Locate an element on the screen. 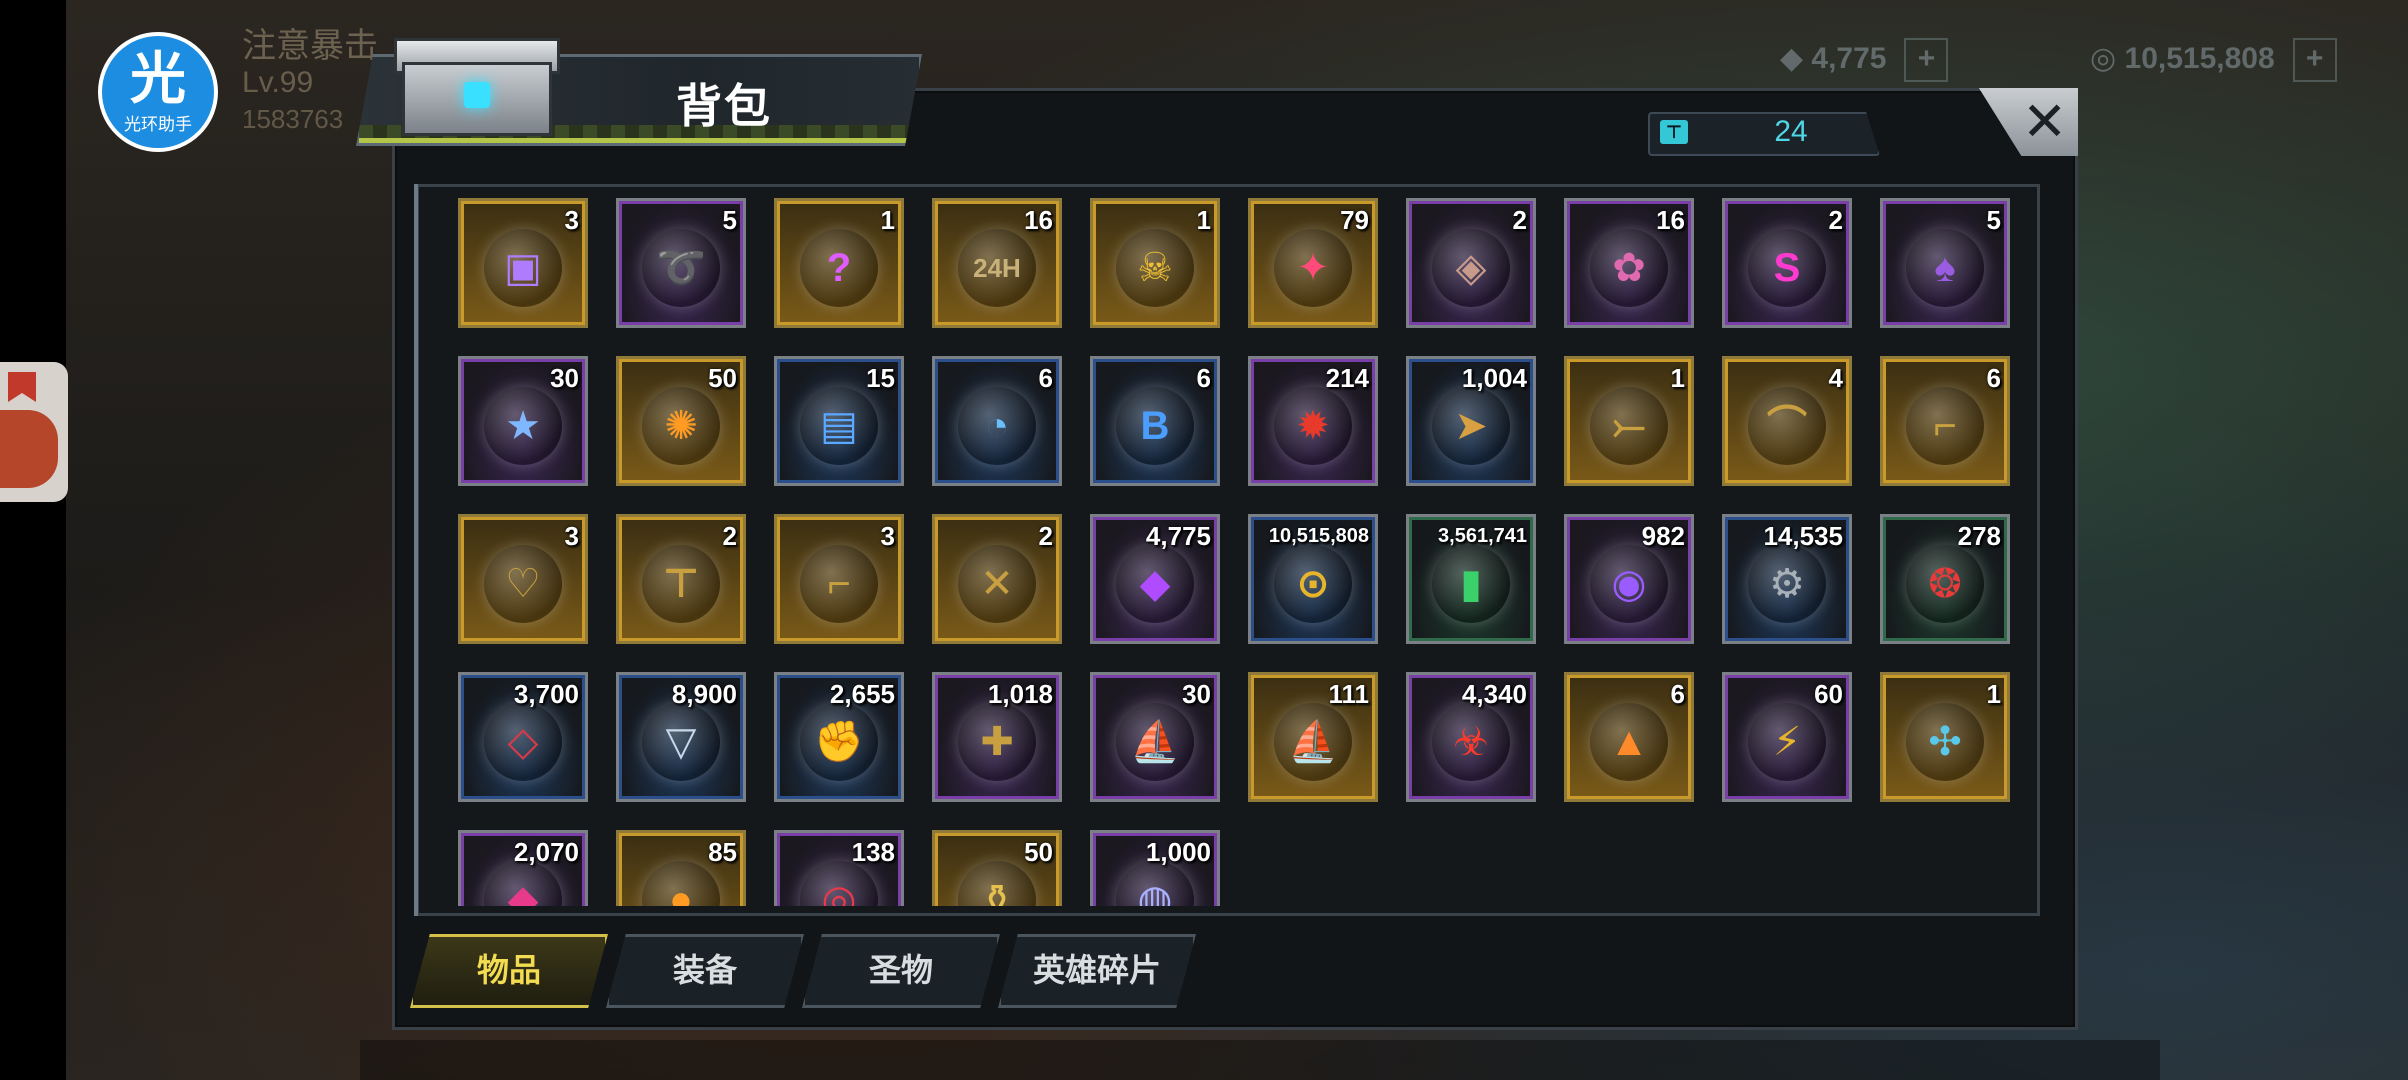 This screenshot has height=1080, width=2408. item-slot: ▲ 6 is located at coordinates (1629, 737).